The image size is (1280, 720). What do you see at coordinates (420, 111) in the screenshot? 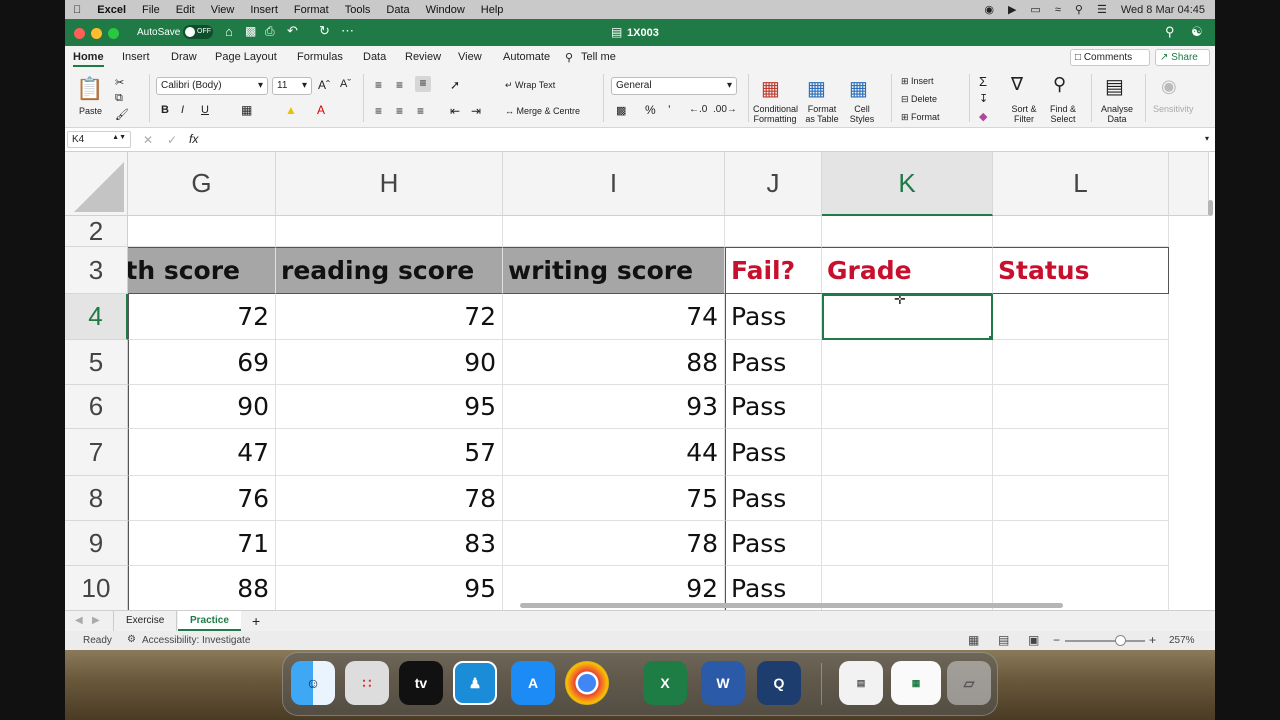
I see `align-right-icon: ≡` at bounding box center [420, 111].